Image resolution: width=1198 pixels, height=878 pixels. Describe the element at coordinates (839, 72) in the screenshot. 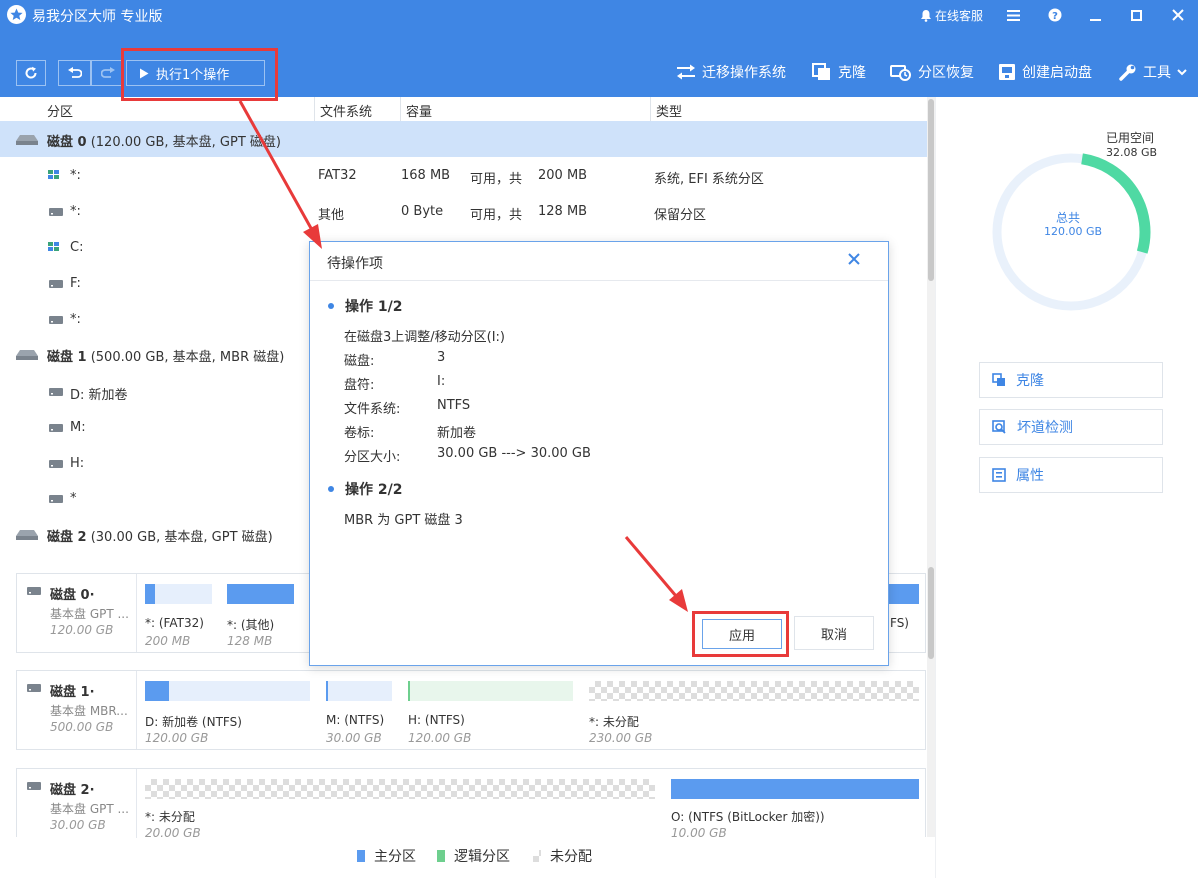

I see `clone-button: 克隆` at that location.